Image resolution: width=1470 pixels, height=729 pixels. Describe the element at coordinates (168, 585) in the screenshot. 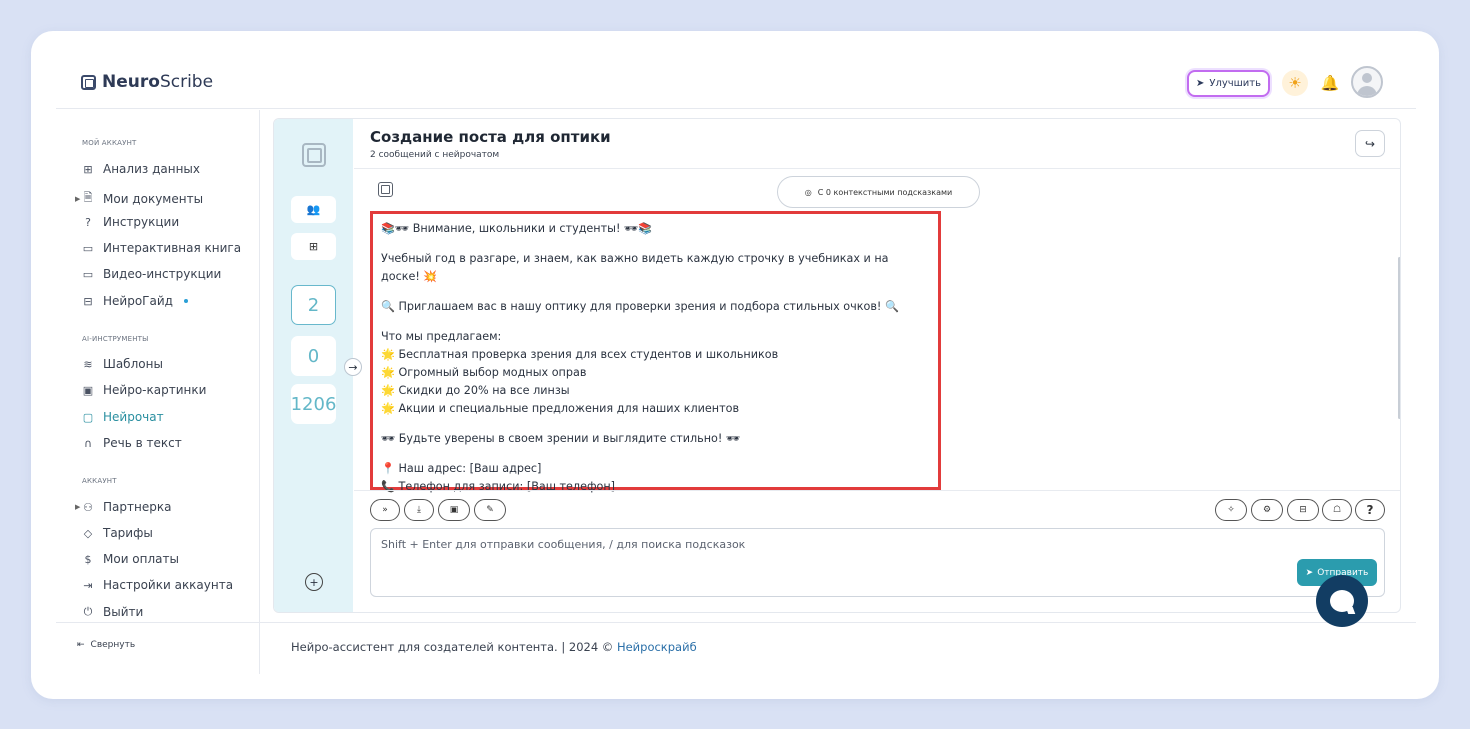

I see `sidebar-item-label: Настройки аккаунта` at that location.